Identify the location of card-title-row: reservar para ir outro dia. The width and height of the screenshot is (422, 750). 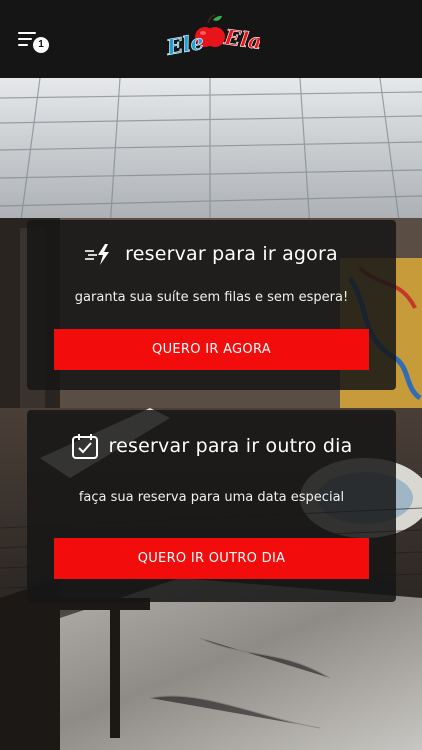
(211, 446).